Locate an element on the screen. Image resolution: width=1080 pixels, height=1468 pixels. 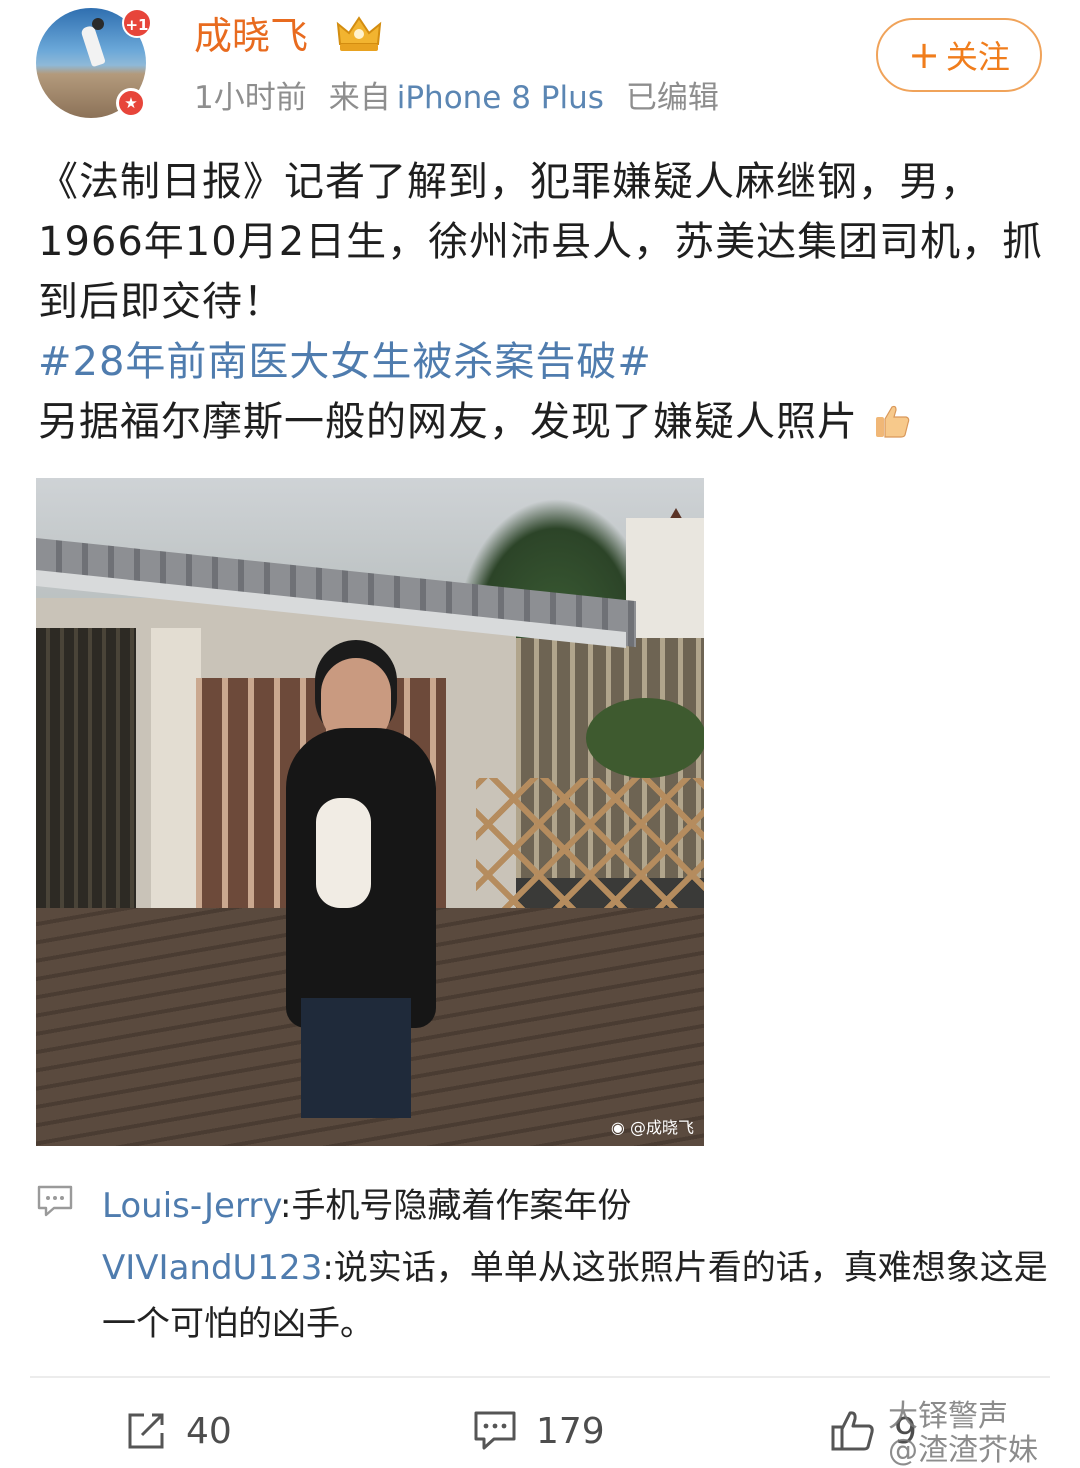
comment-author: VIVIandU123 is located at coordinates (212, 1268).